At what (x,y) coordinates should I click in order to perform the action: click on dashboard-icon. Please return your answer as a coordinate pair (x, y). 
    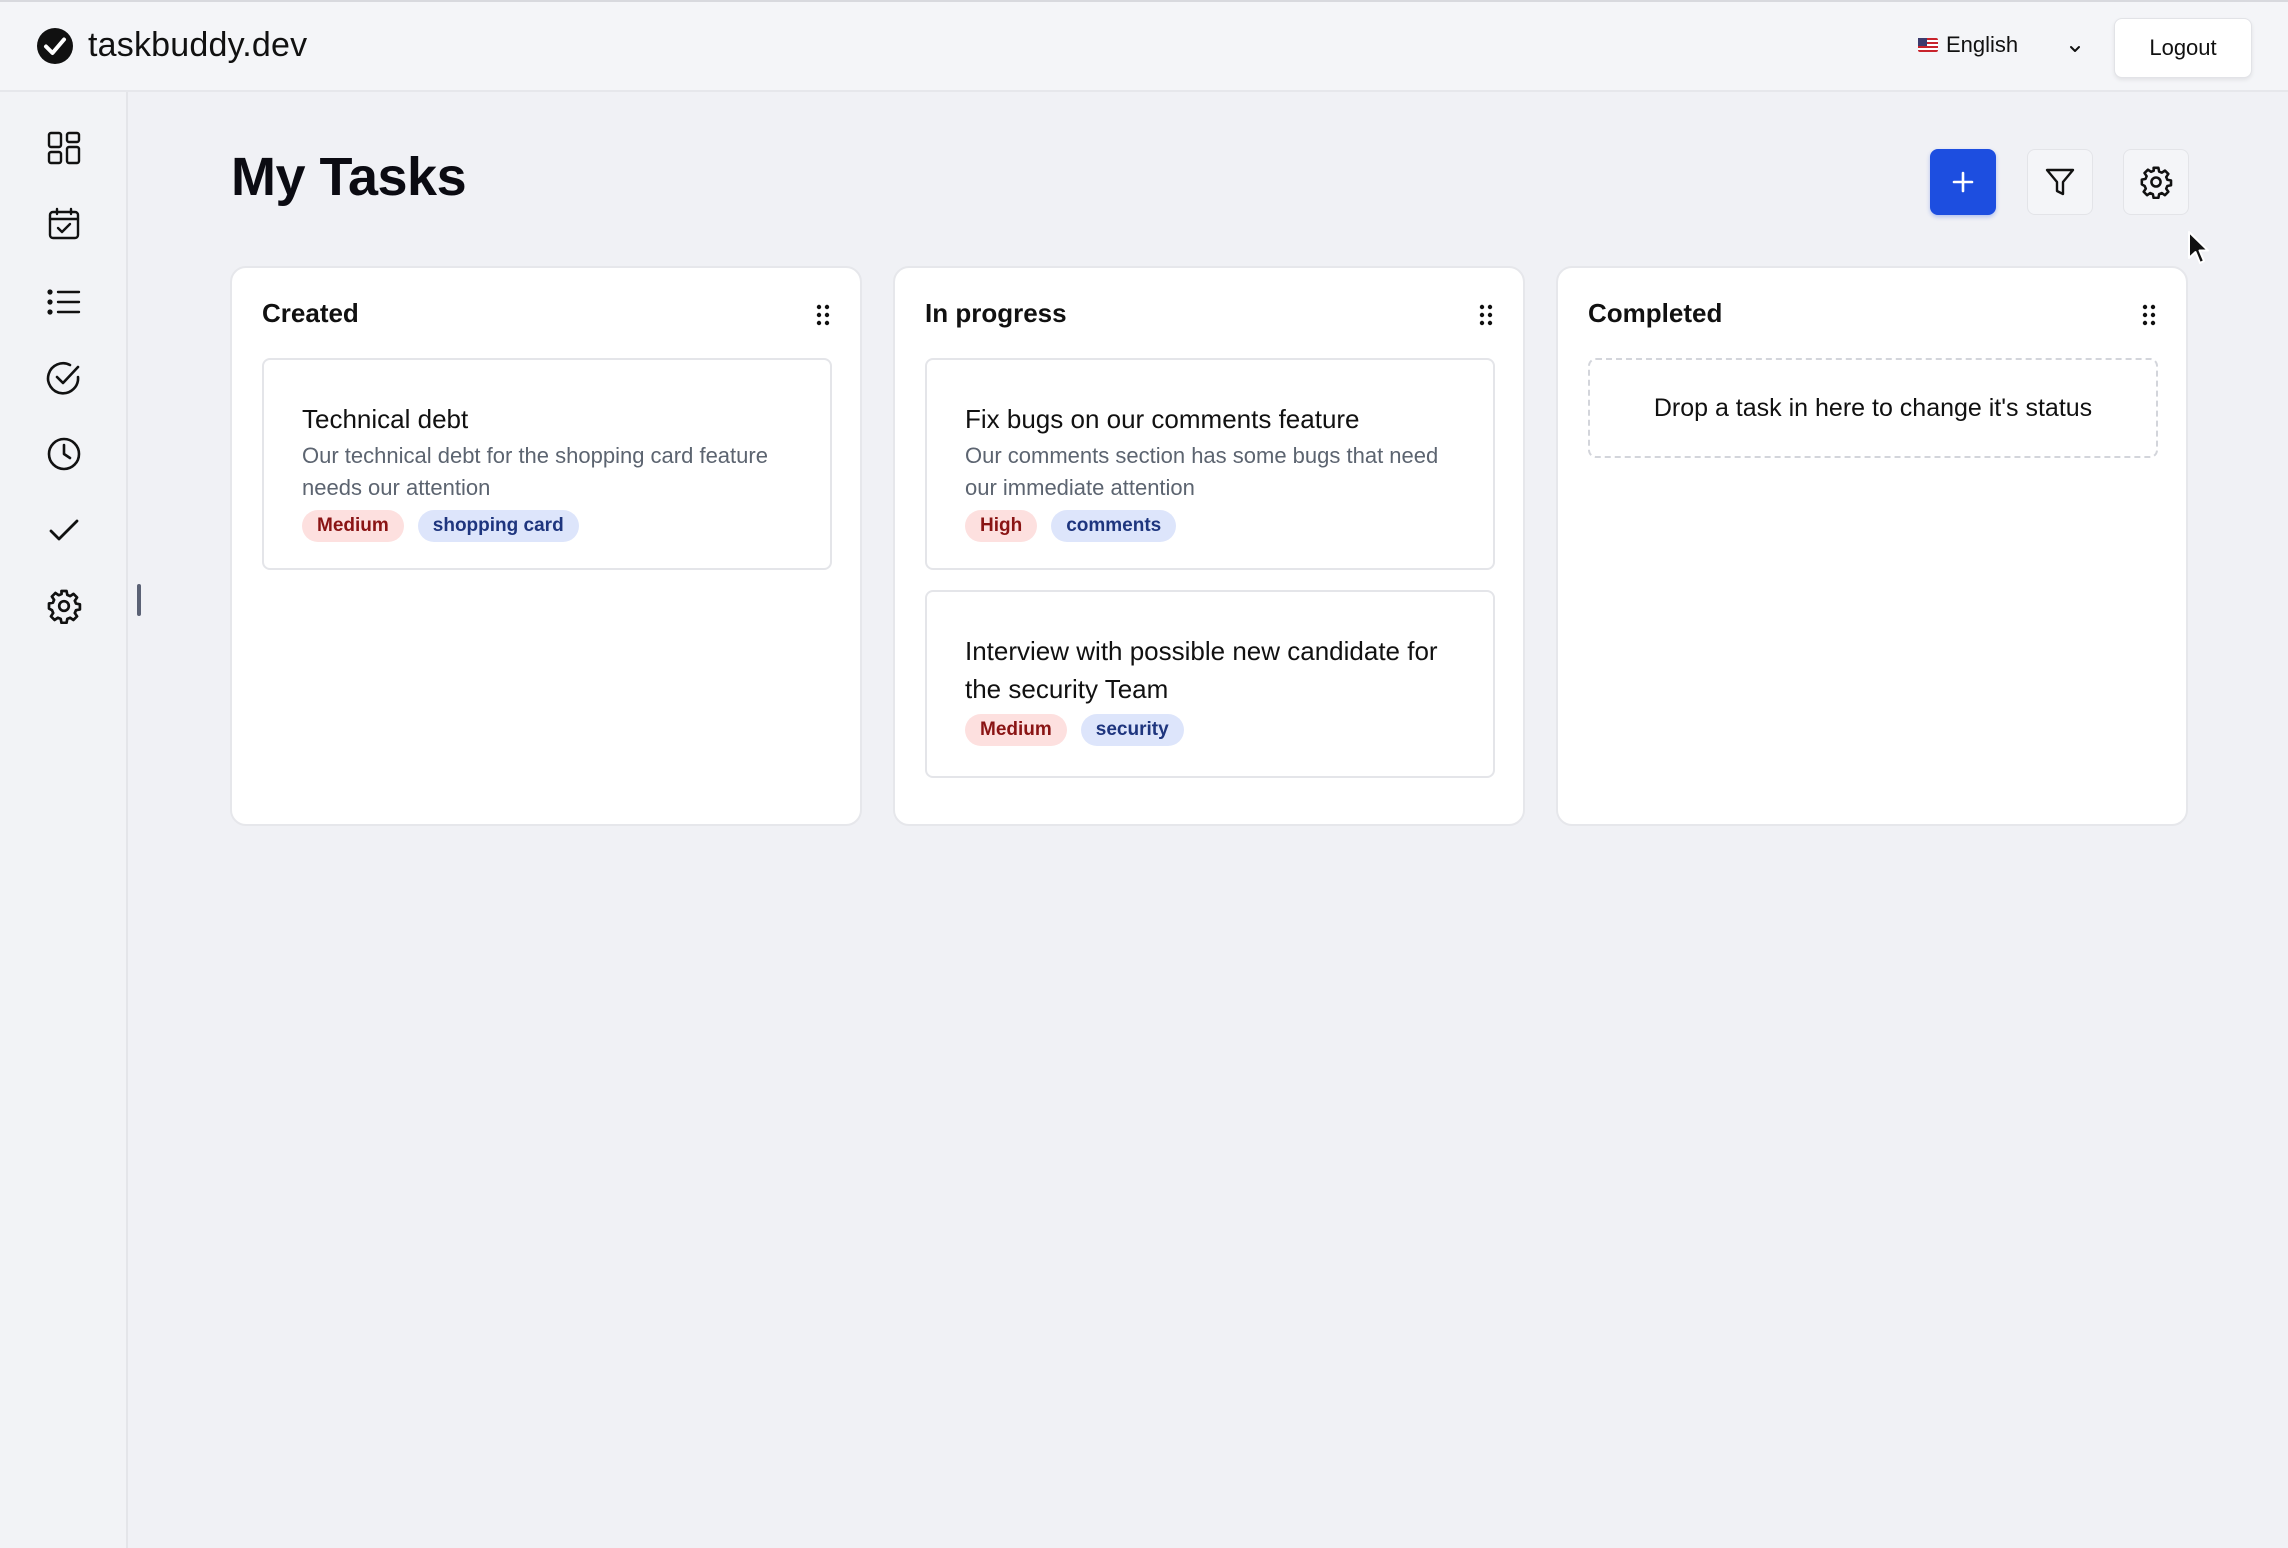
    Looking at the image, I should click on (64, 148).